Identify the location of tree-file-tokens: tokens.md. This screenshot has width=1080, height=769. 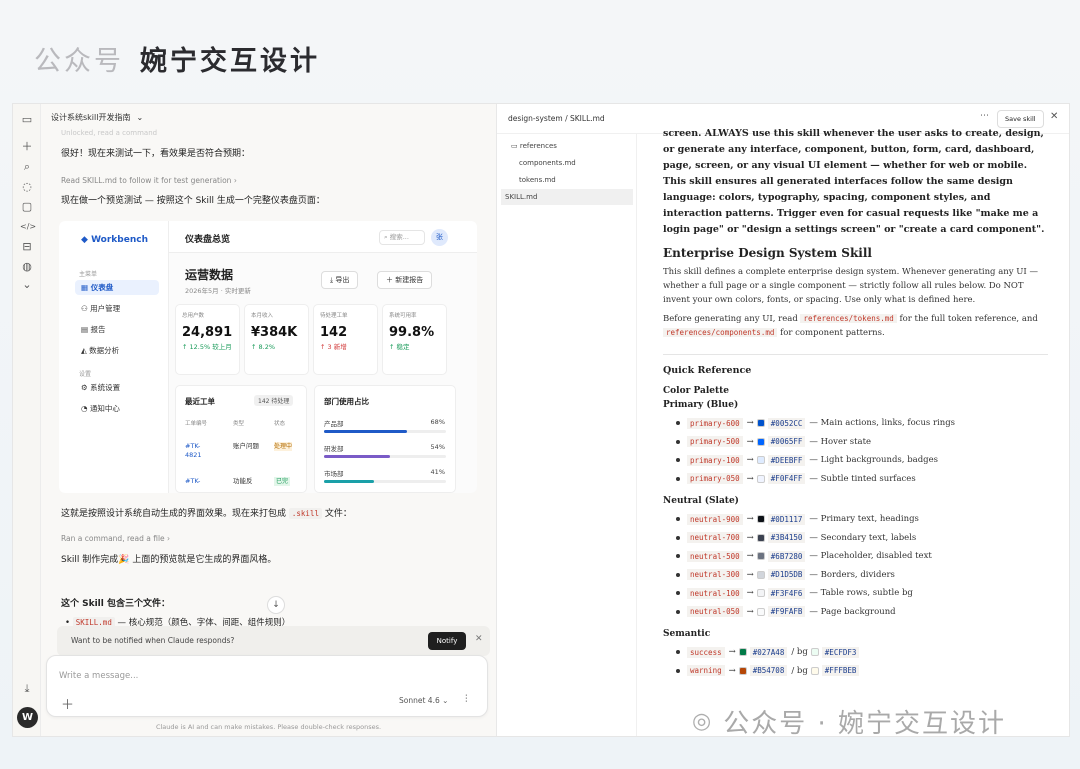
(567, 180).